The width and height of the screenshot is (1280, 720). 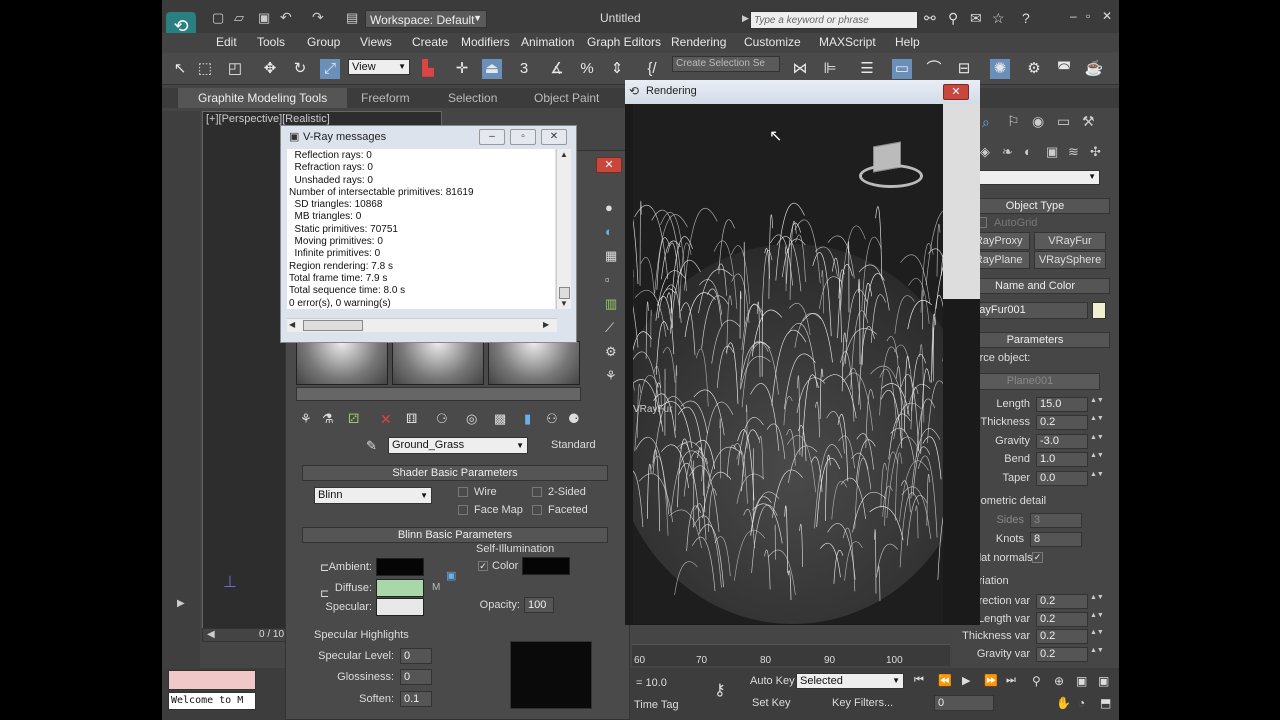 I want to click on maximize-viewport-icon: ⬒, so click(x=1105, y=703).